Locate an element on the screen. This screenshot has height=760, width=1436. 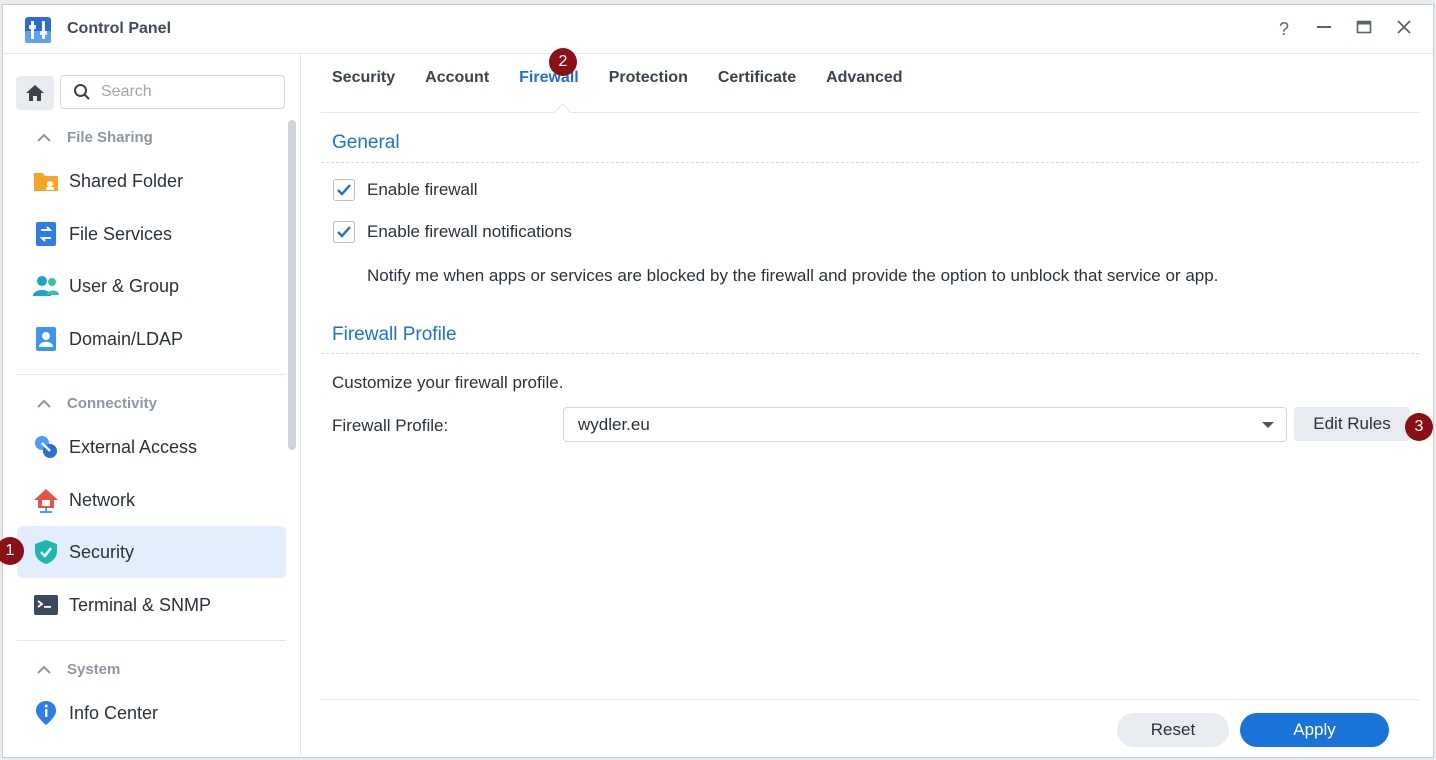
select-value: wydler.eu is located at coordinates (614, 424).